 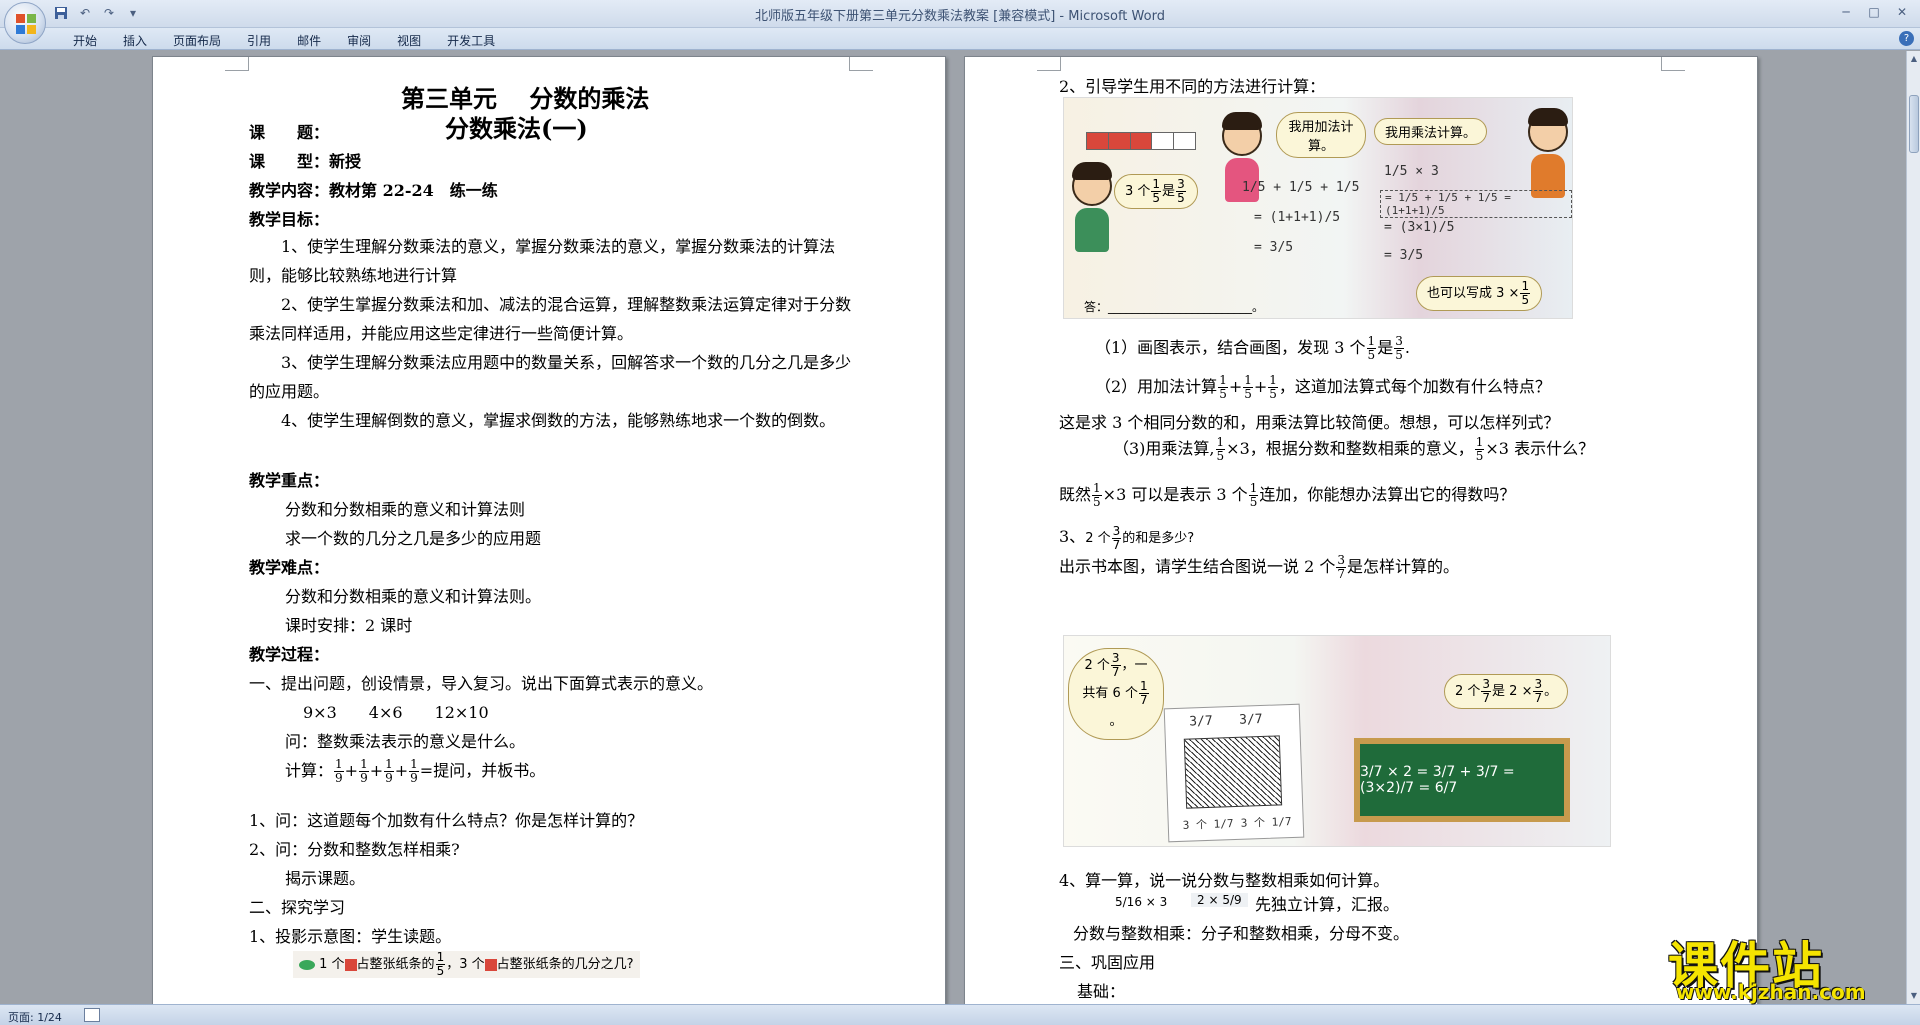 What do you see at coordinates (1874, 12) in the screenshot?
I see `maximize-icon: □` at bounding box center [1874, 12].